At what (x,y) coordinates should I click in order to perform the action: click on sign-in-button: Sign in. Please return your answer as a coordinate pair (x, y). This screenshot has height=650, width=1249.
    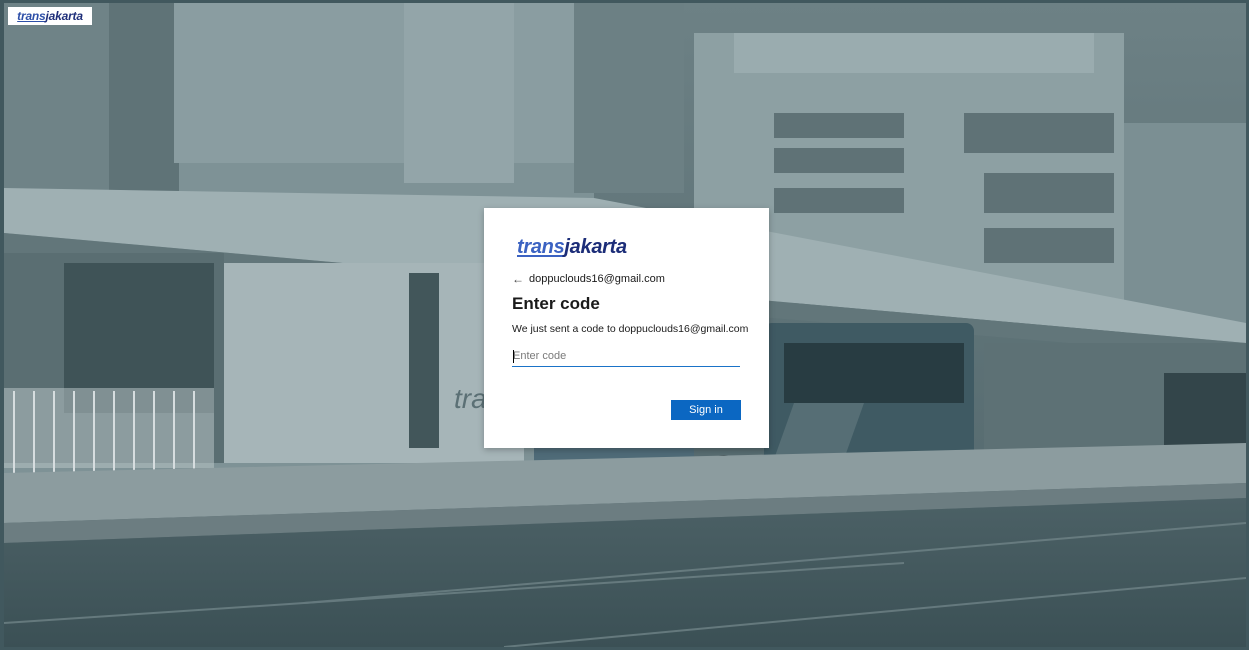
    Looking at the image, I should click on (706, 410).